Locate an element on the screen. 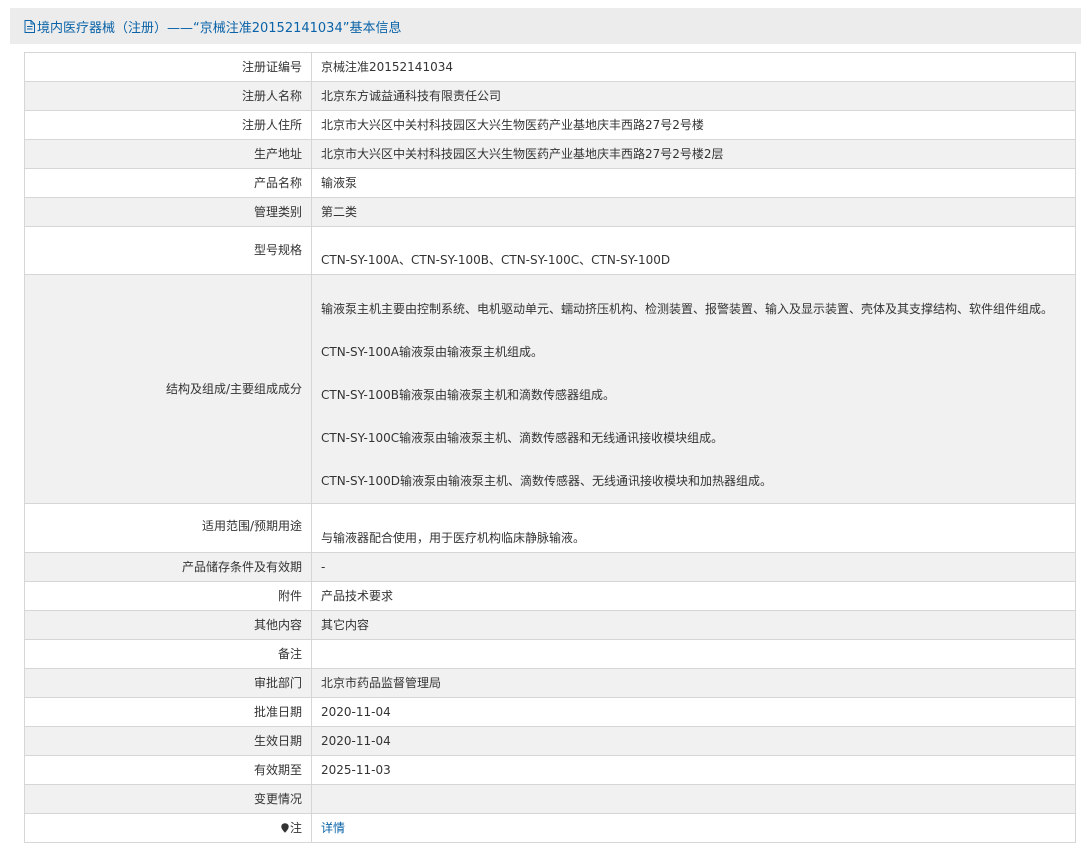 Image resolution: width=1081 pixels, height=860 pixels. note-label-text: 注 is located at coordinates (295, 828).